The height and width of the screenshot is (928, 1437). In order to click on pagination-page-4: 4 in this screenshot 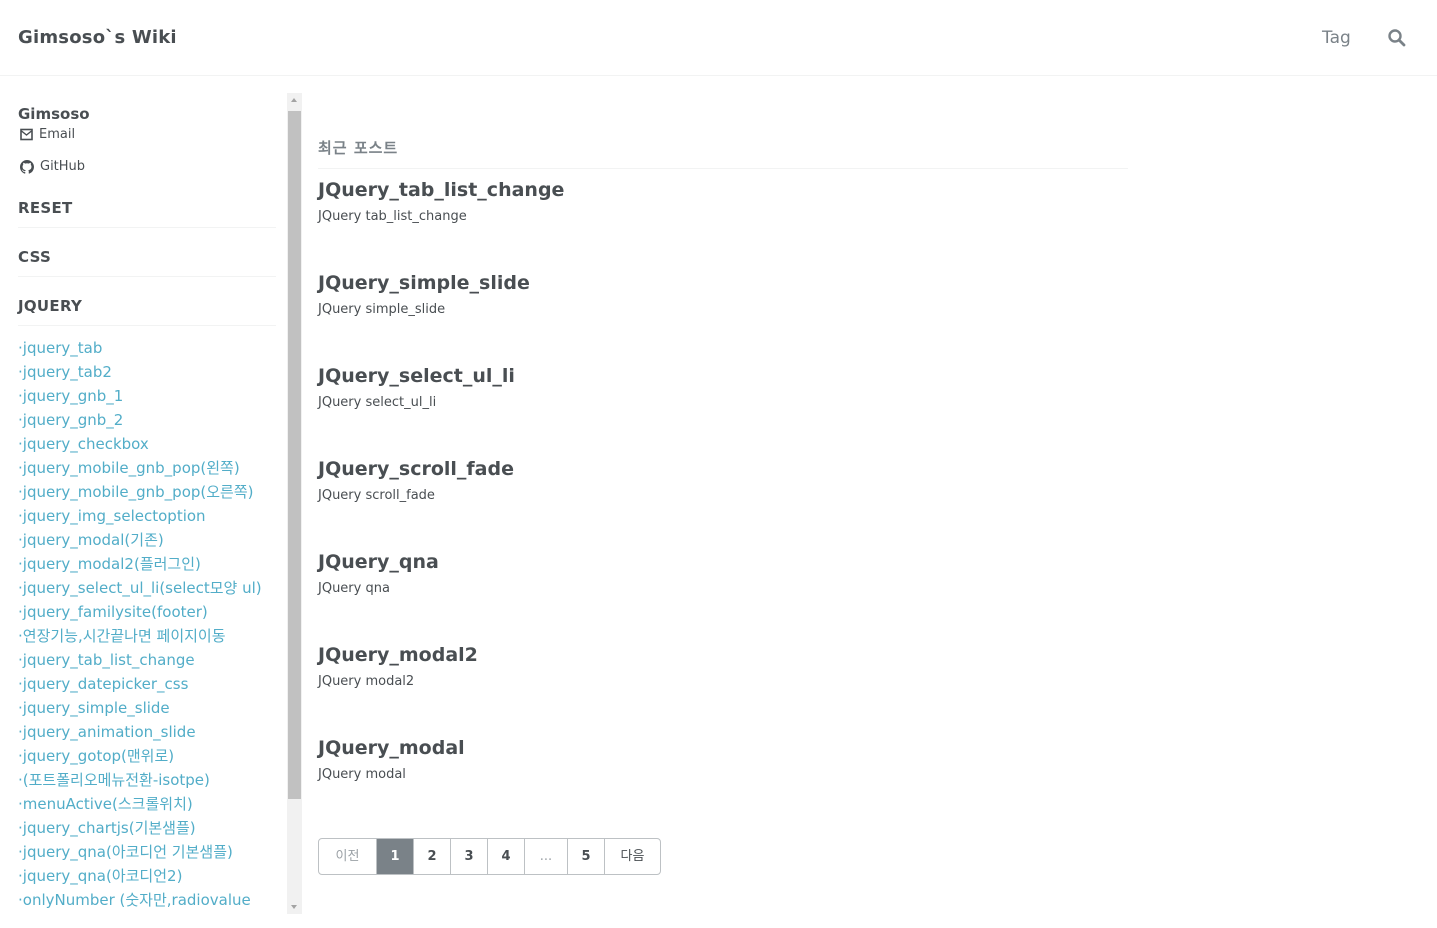, I will do `click(505, 856)`.